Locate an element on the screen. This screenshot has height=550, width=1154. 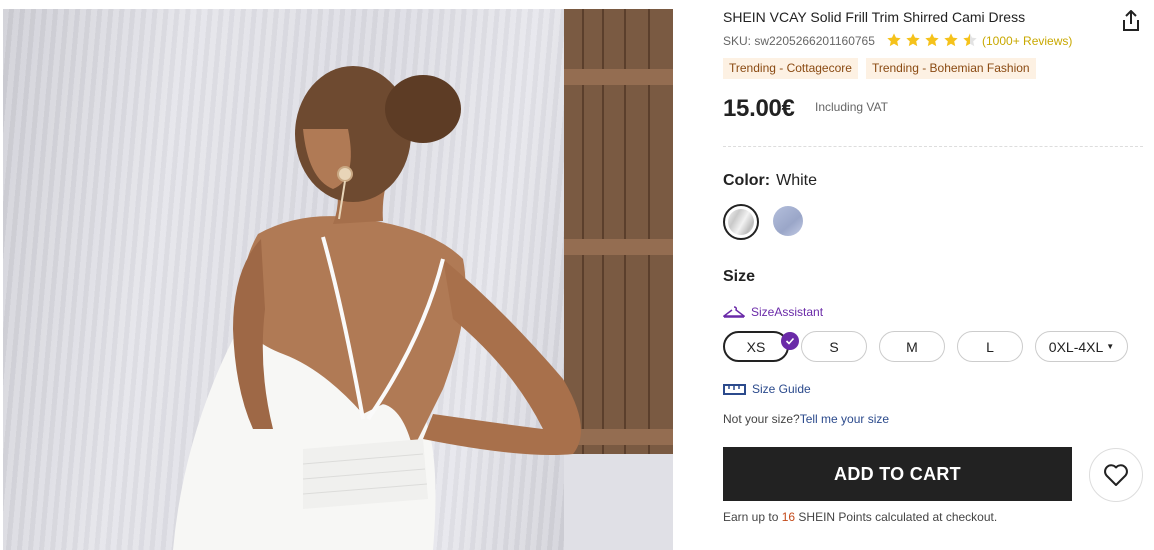
product-sku: SKU: sw2205266201160765 is located at coordinates (799, 41).